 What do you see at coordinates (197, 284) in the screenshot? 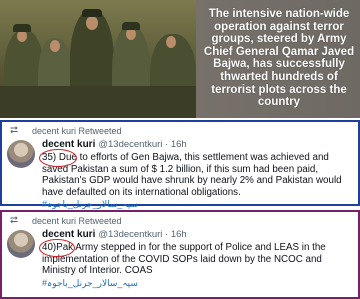
I see `hashtag-link: #سپہ_سالار_جرنل_باجوہ` at bounding box center [197, 284].